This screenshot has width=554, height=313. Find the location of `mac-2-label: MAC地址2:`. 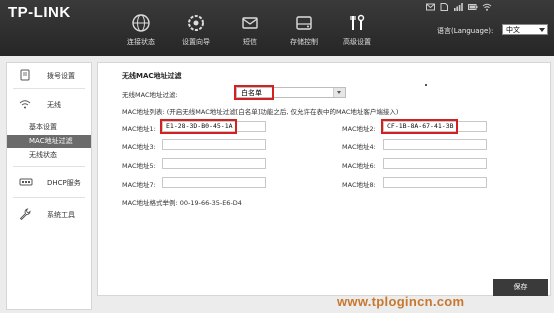

mac-2-label: MAC地址2: is located at coordinates (359, 129).